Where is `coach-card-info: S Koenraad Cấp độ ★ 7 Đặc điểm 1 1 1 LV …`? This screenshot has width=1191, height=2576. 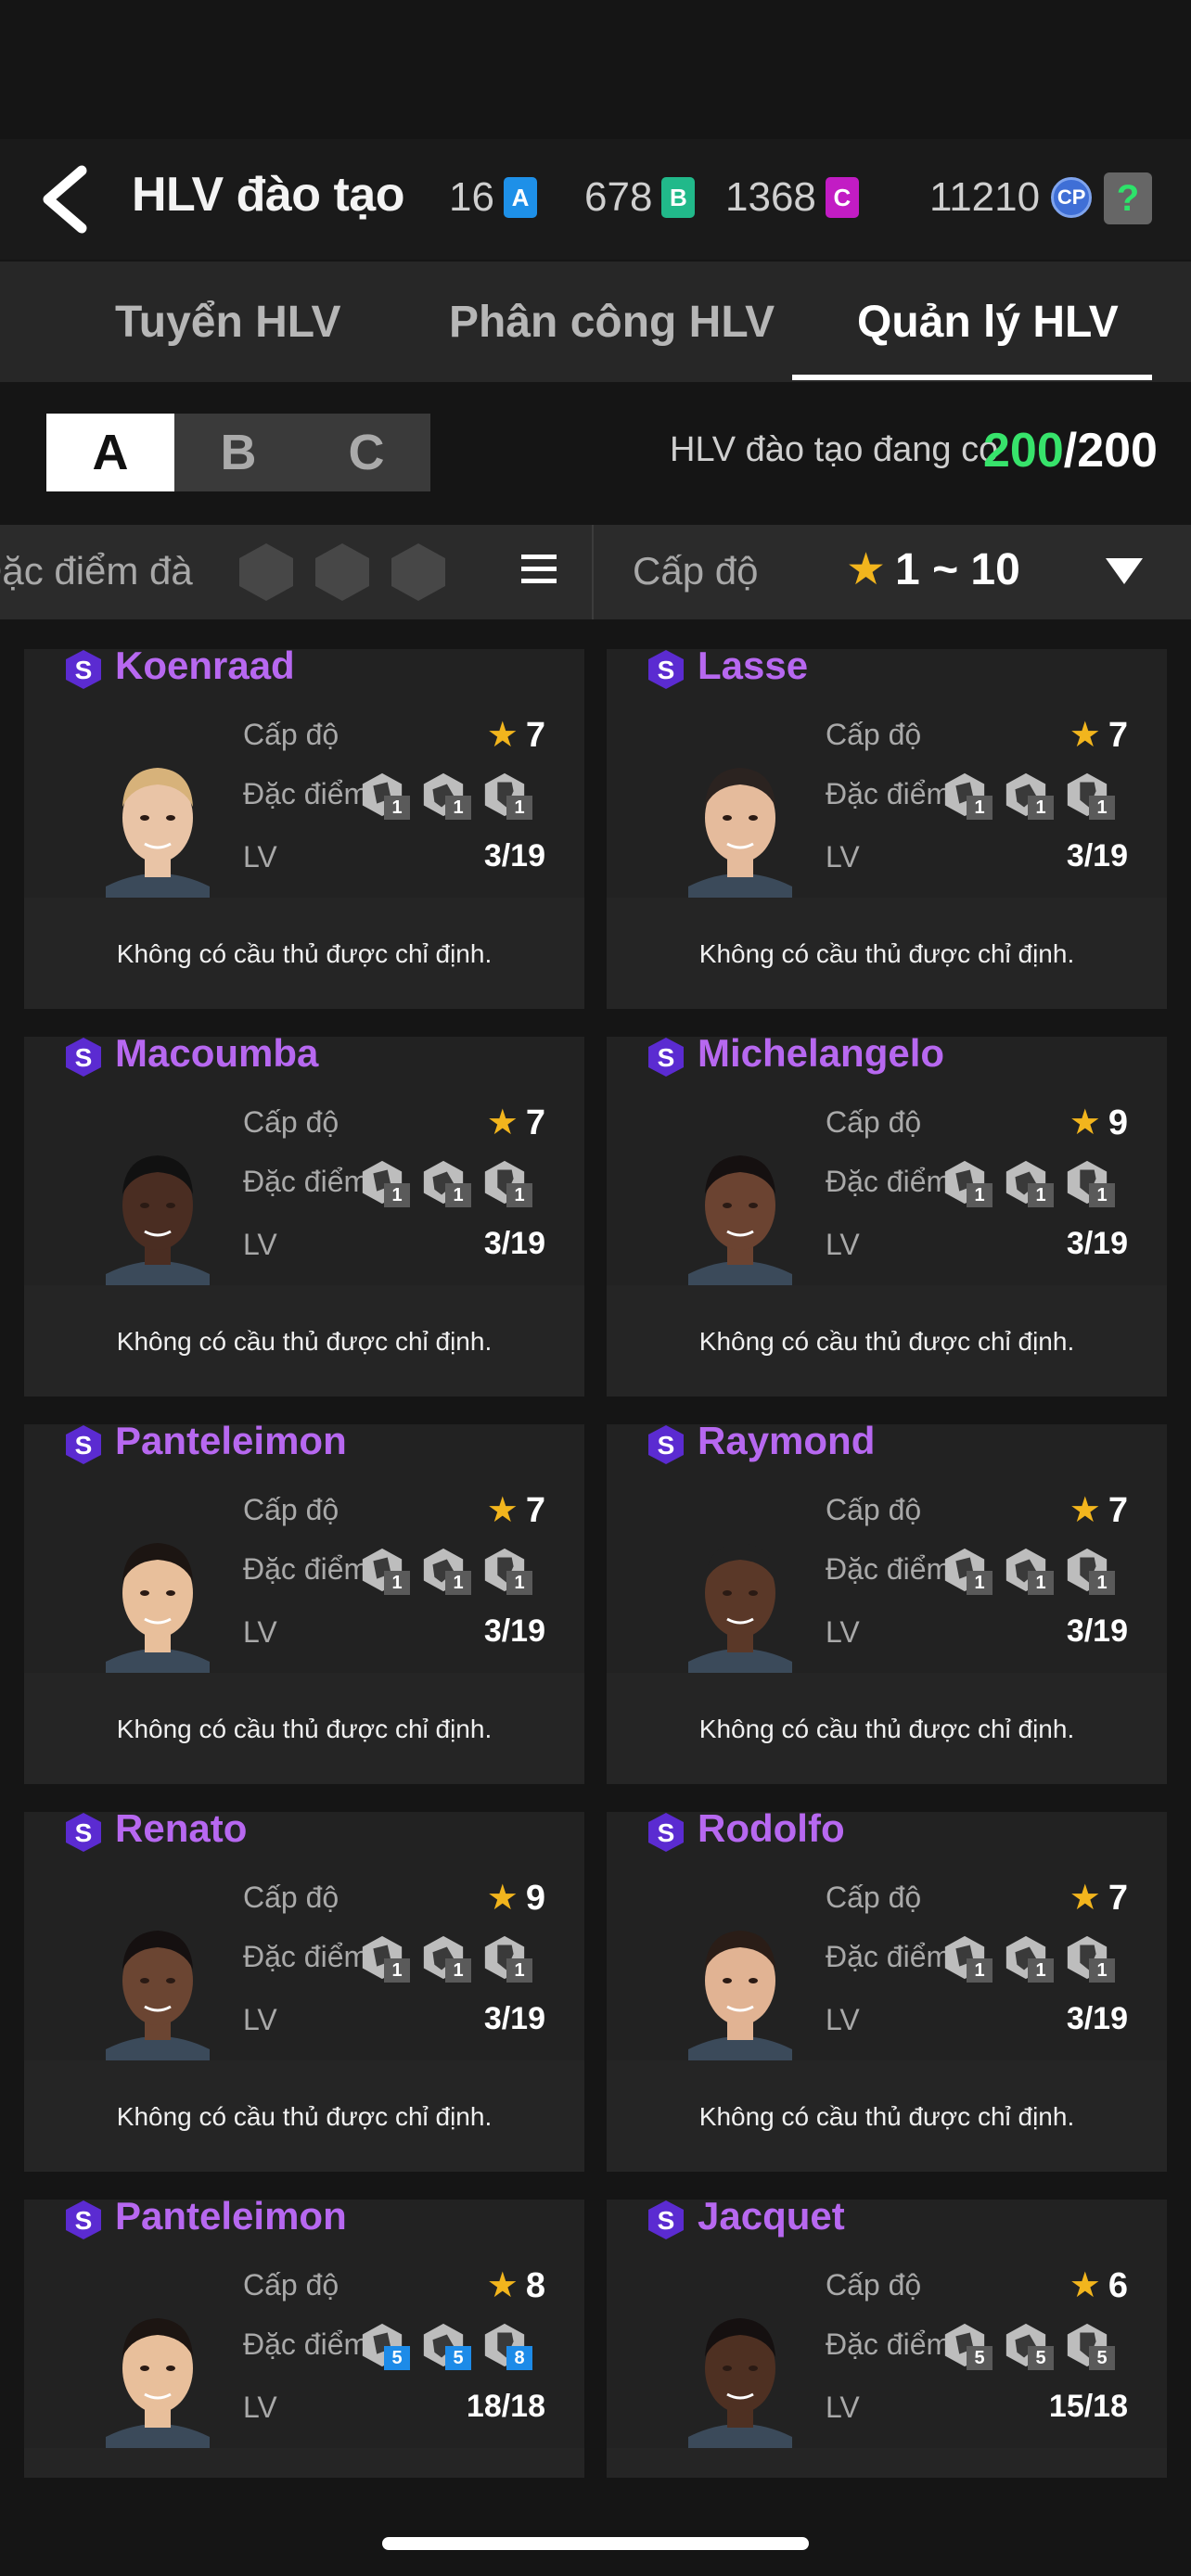
coach-card-info: S Koenraad Cấp độ ★ 7 Đặc điểm 1 1 1 LV … is located at coordinates (304, 773).